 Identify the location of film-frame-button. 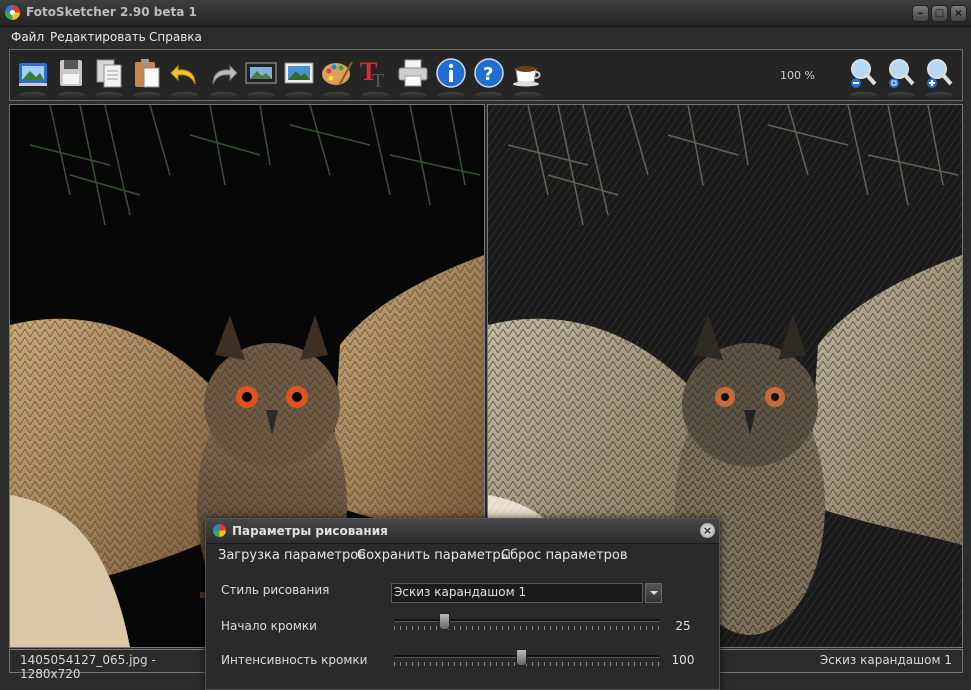
(261, 77).